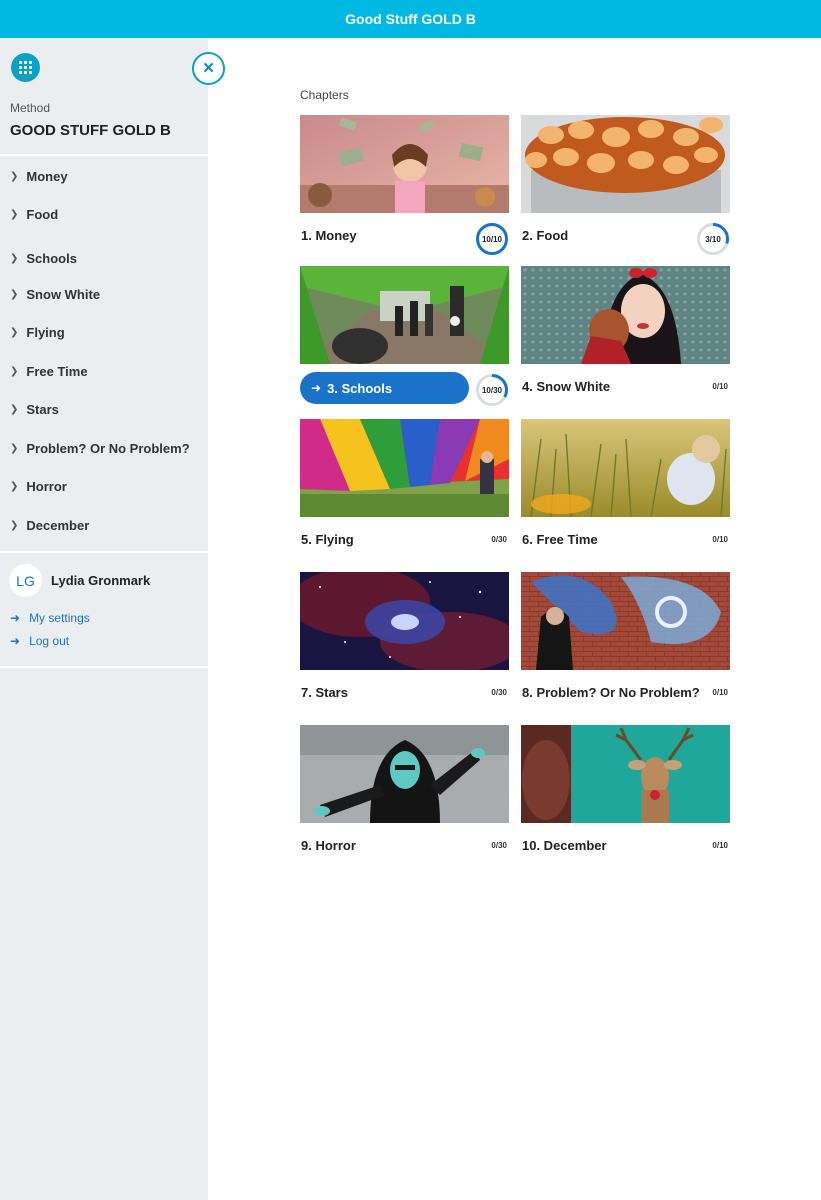 The width and height of the screenshot is (821, 1200). I want to click on sidebar-item-label: Problem? Or No Problem?, so click(108, 448).